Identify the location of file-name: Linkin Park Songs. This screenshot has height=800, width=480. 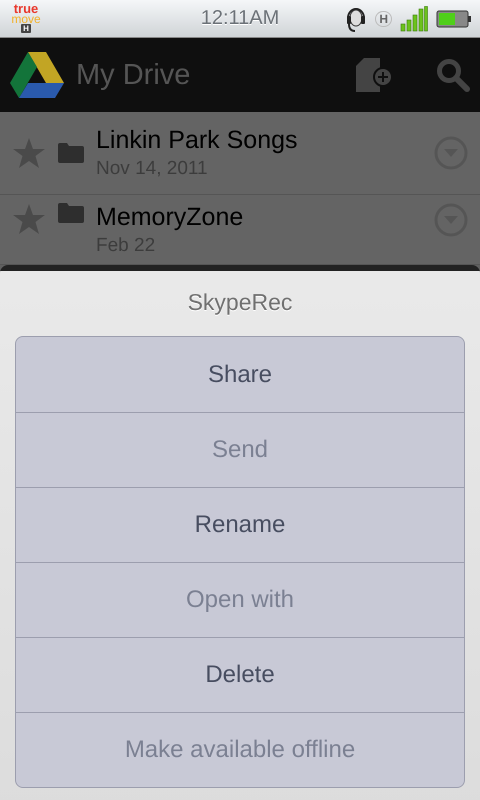
(197, 140).